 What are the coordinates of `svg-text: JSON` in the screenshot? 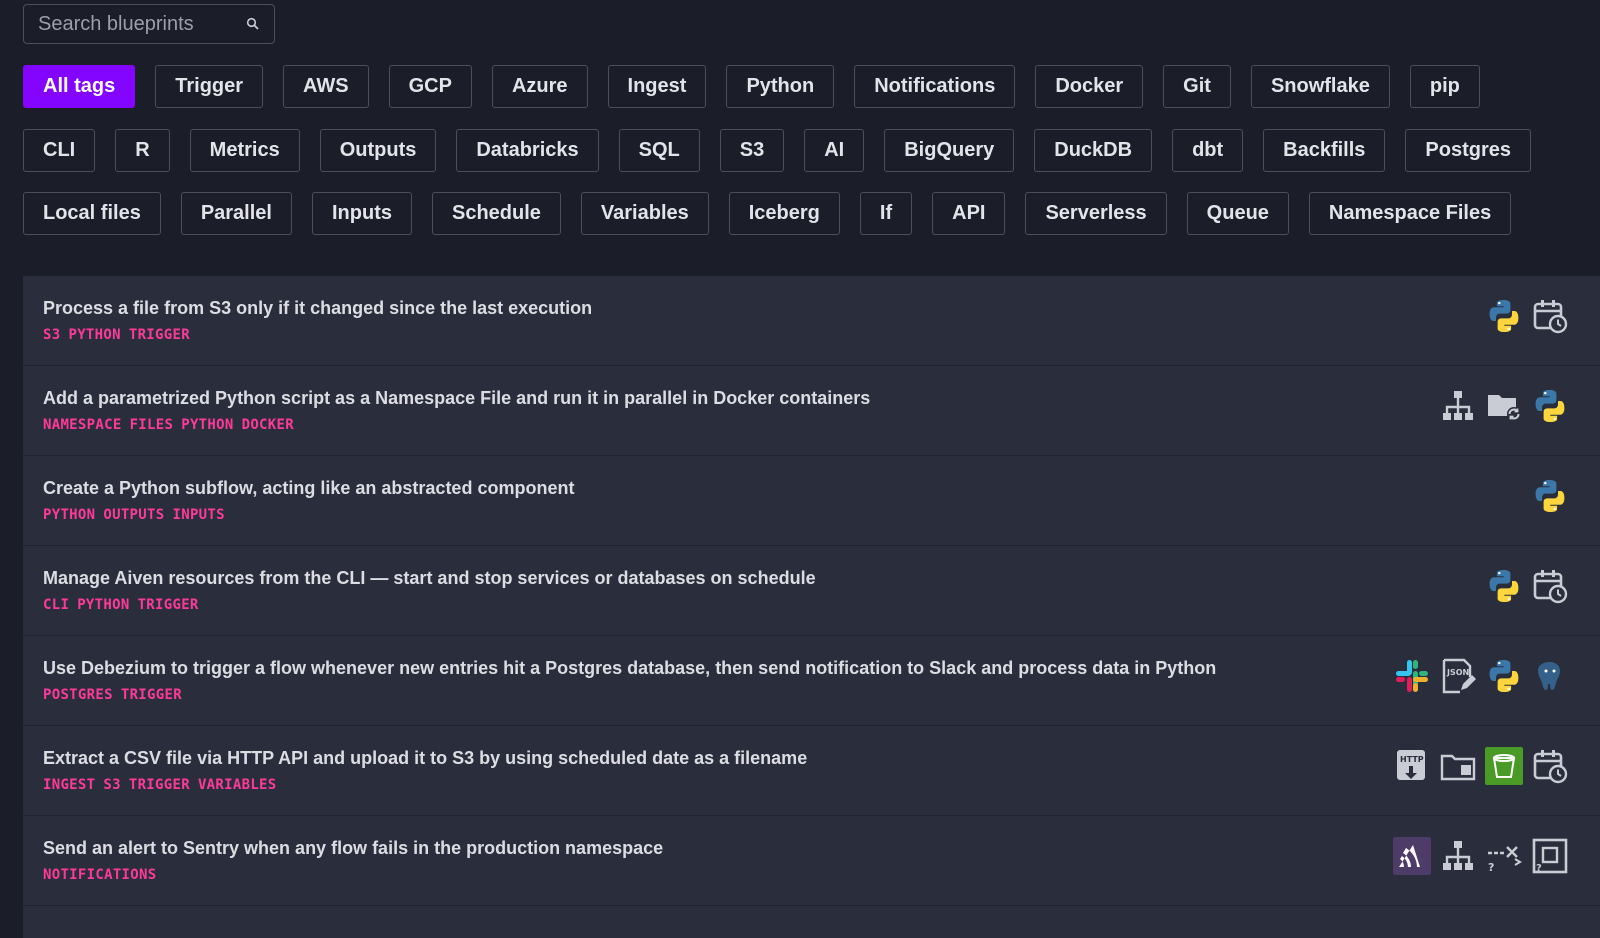 It's located at (1457, 672).